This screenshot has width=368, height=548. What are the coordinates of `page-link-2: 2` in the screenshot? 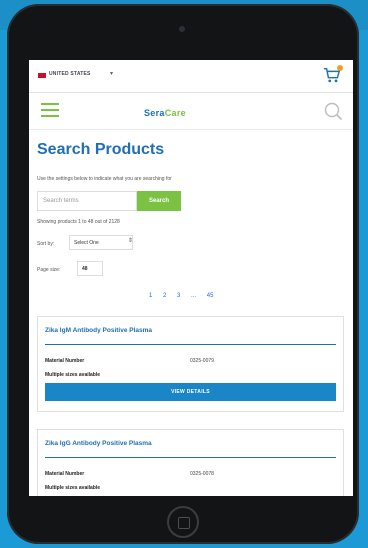 It's located at (164, 296).